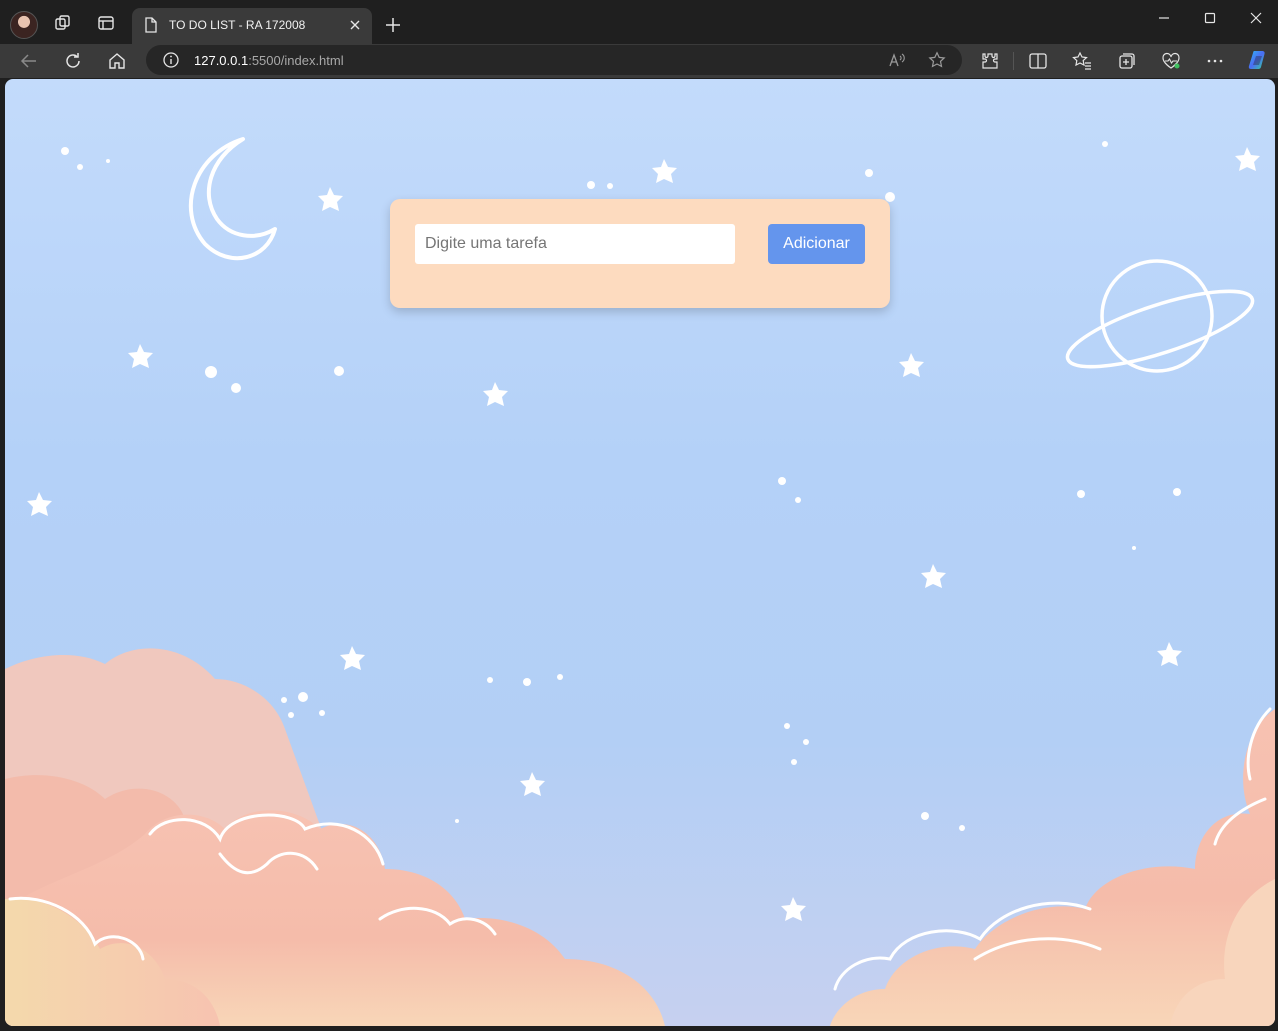 The height and width of the screenshot is (1031, 1278). I want to click on close-icon, so click(355, 25).